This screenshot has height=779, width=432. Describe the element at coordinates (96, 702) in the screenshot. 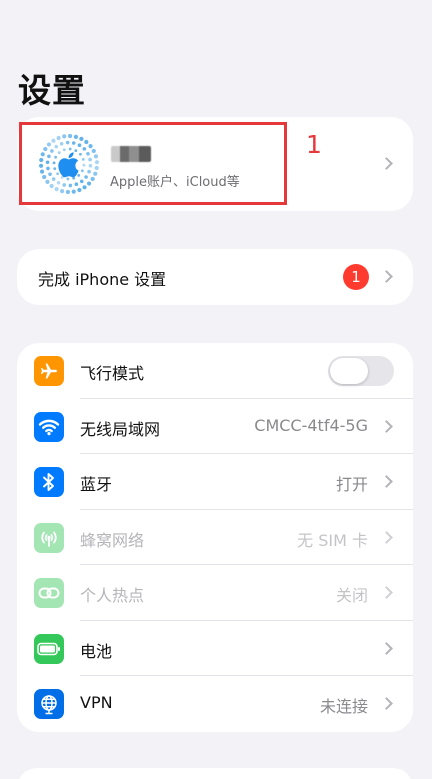

I see `settings-row-label: VPN` at that location.